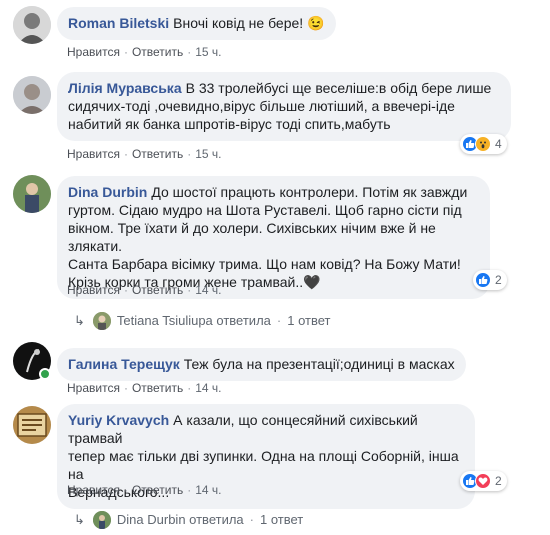 This screenshot has height=535, width=550. I want to click on reactions-summary: 4, so click(483, 144).